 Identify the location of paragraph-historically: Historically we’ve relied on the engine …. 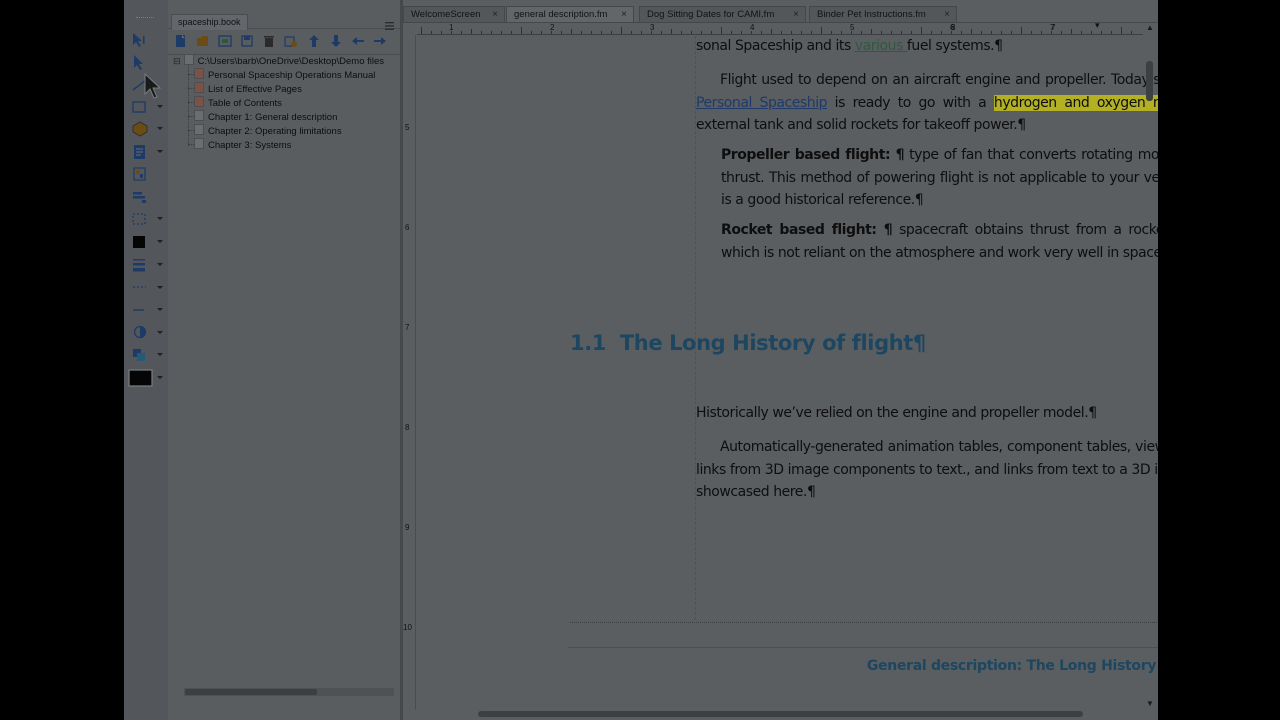
(927, 413).